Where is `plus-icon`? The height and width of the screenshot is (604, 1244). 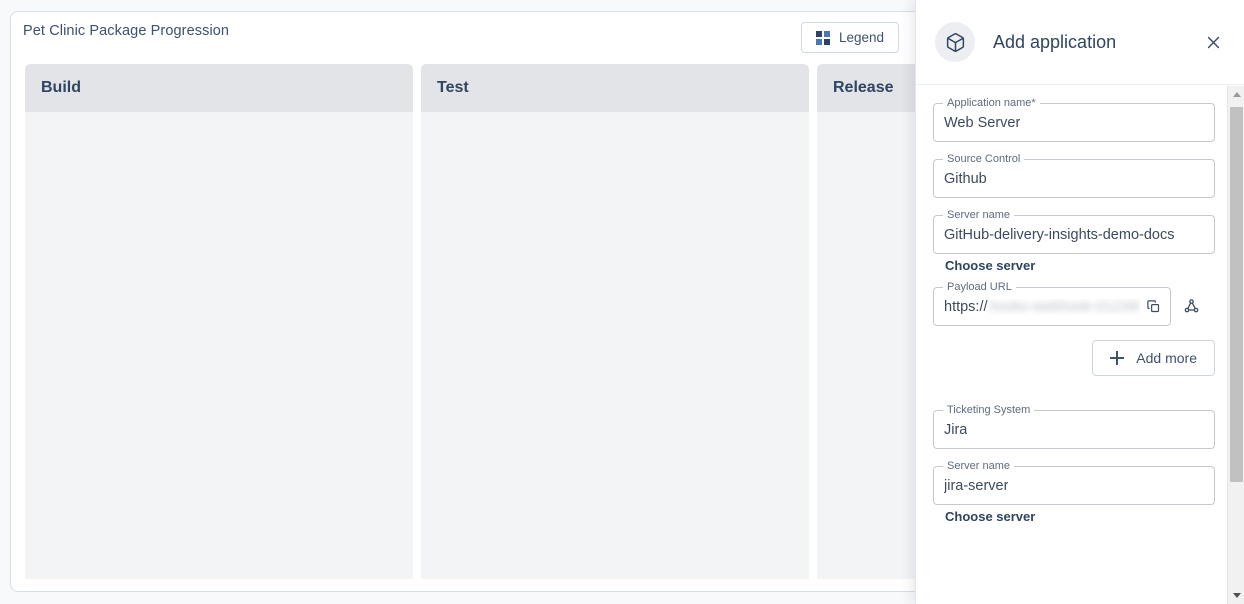 plus-icon is located at coordinates (1117, 358).